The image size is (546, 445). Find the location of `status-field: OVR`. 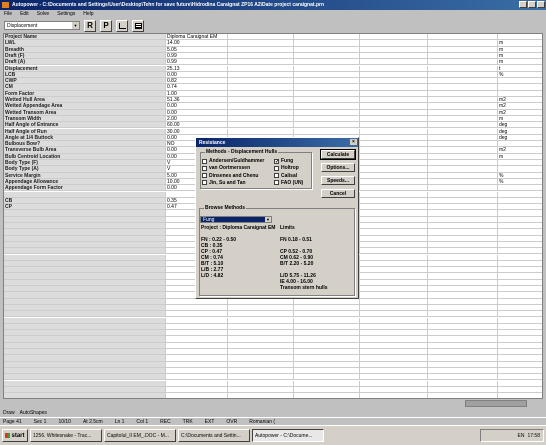

status-field: OVR is located at coordinates (232, 421).